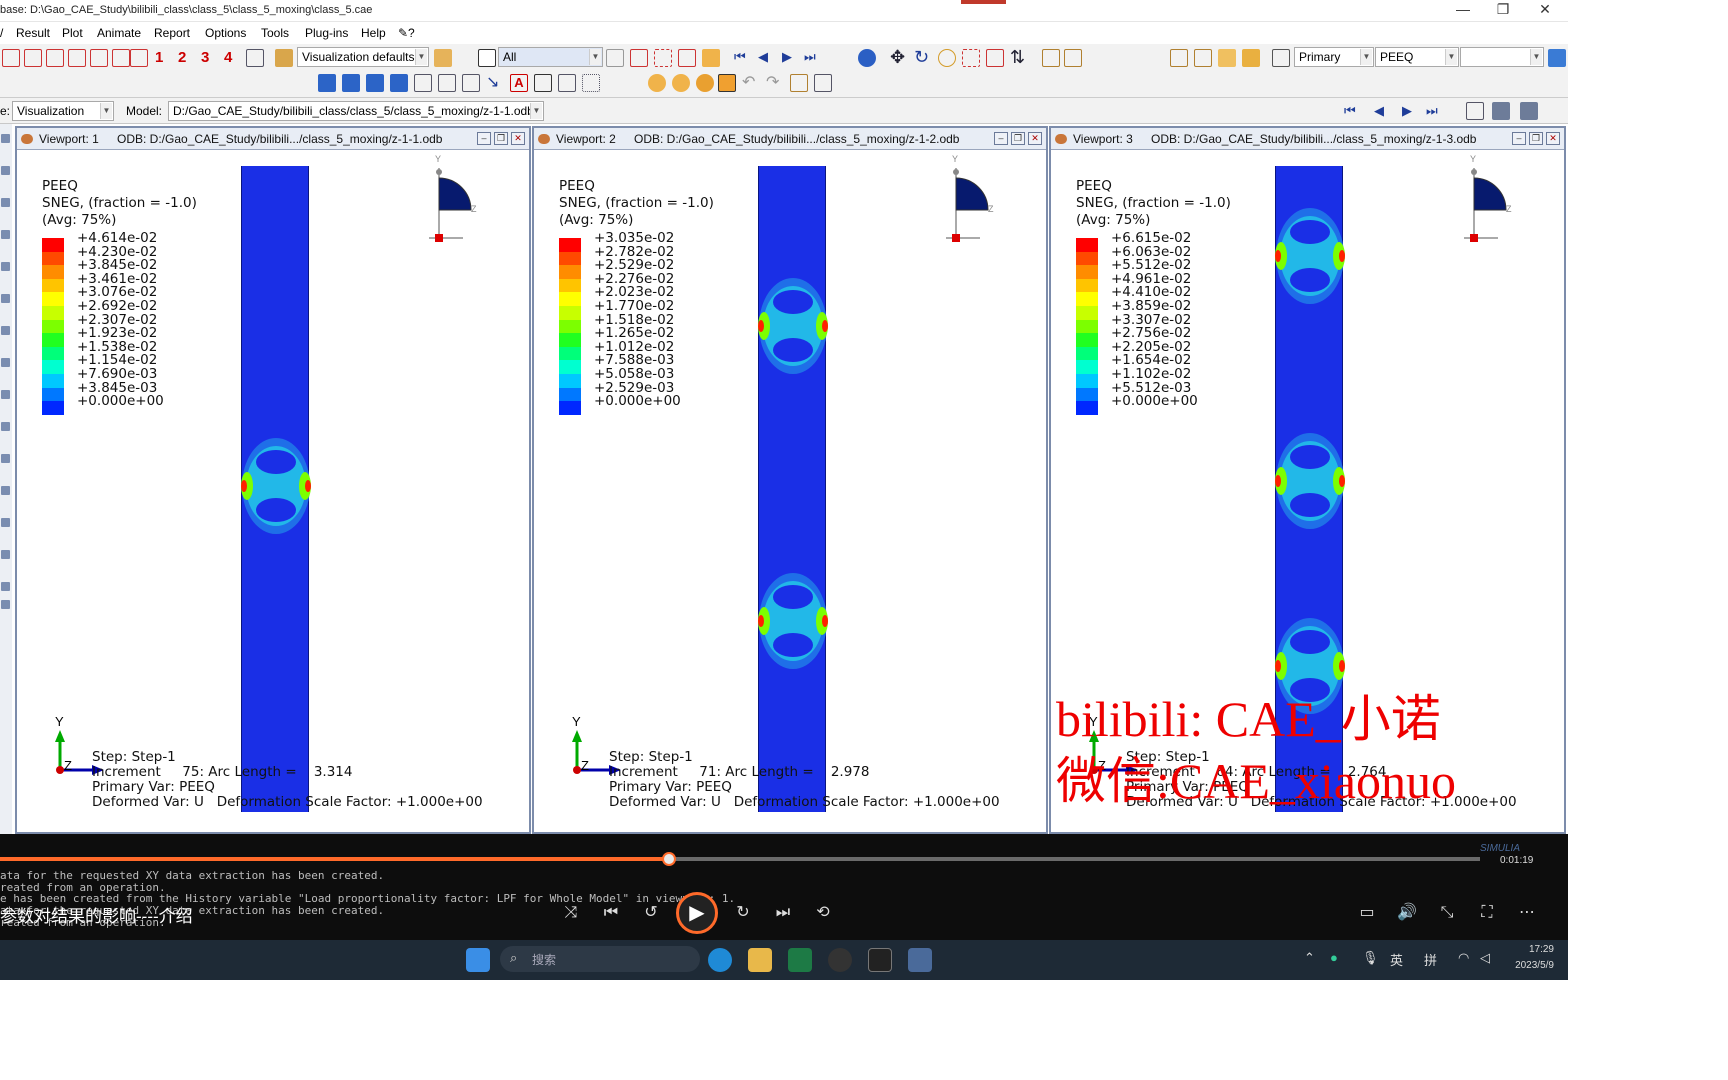  What do you see at coordinates (1529, 111) in the screenshot?
I see `camera-icon` at bounding box center [1529, 111].